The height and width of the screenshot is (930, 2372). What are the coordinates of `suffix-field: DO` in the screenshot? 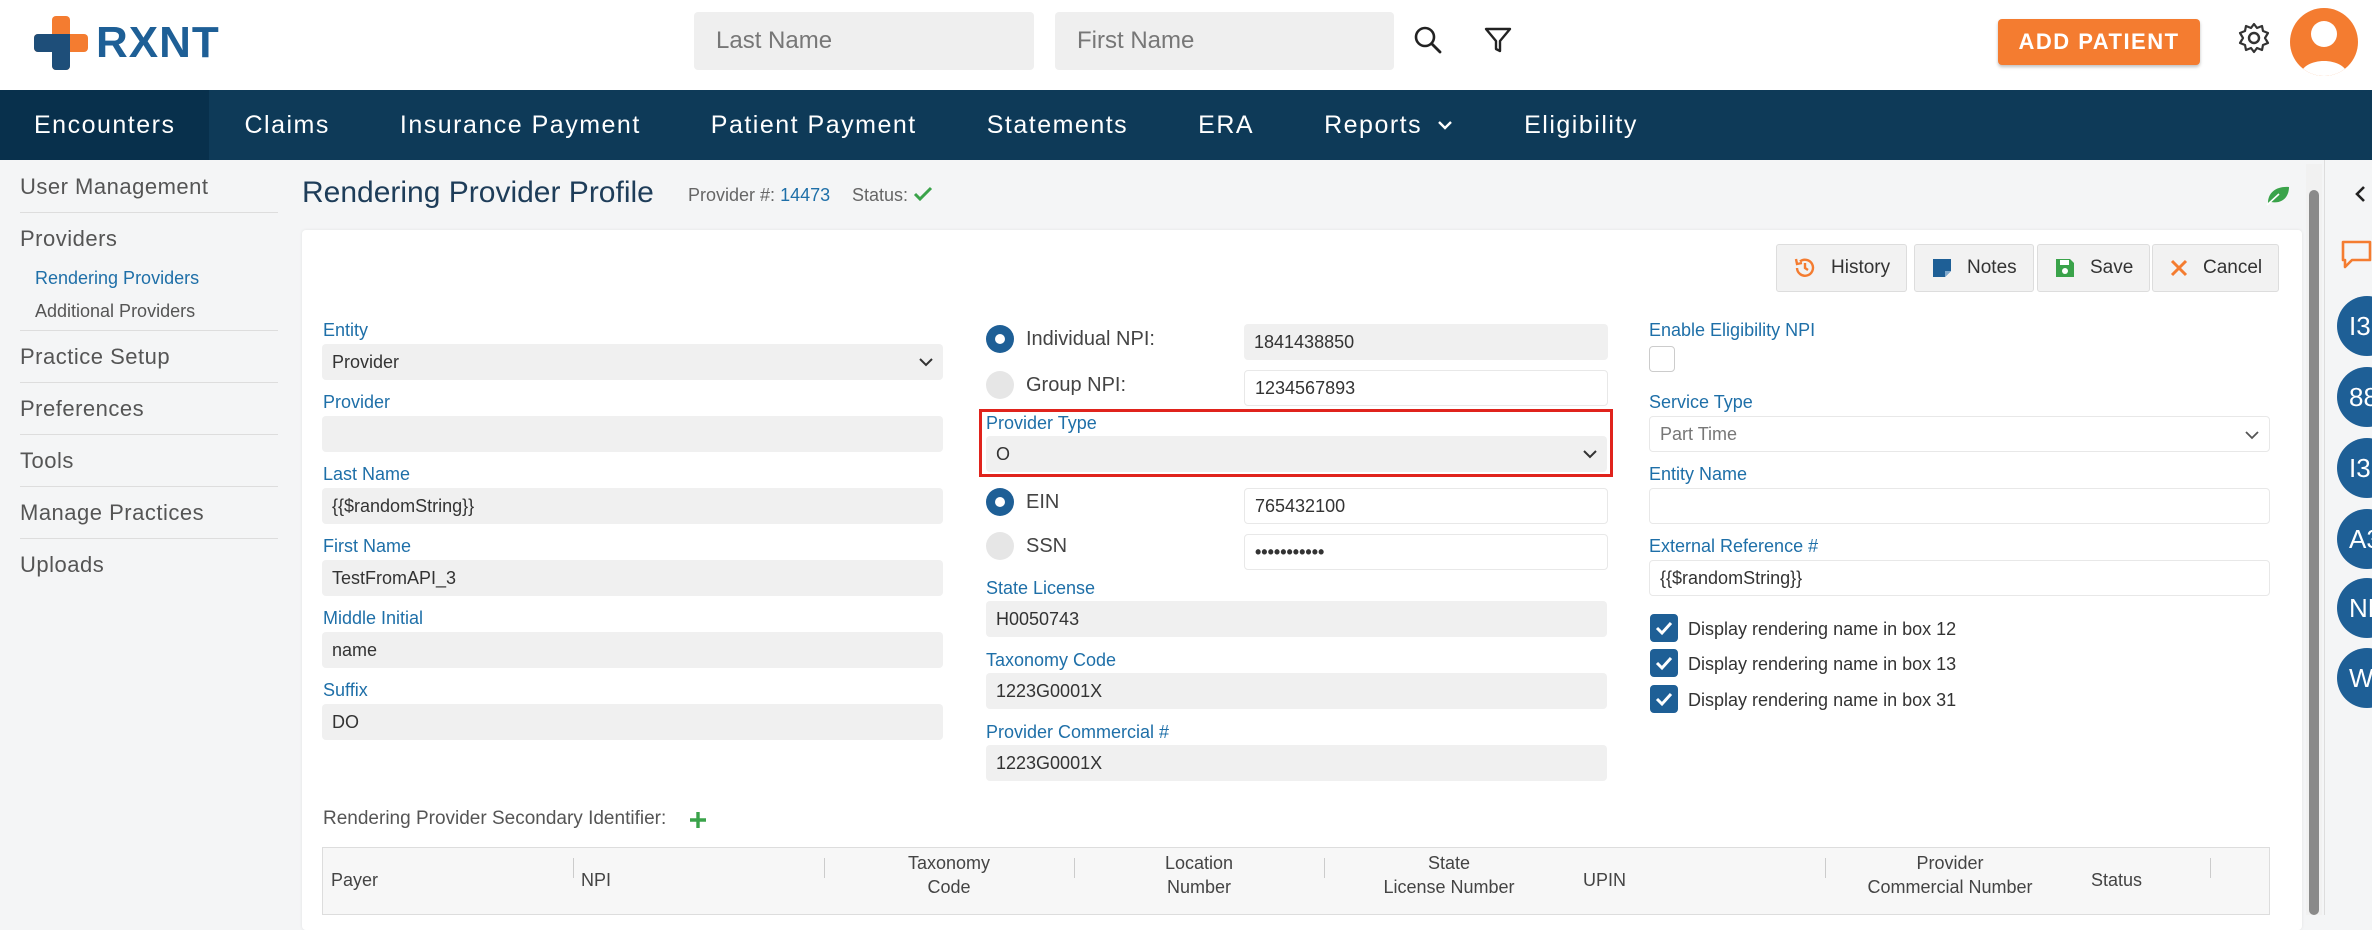 It's located at (632, 722).